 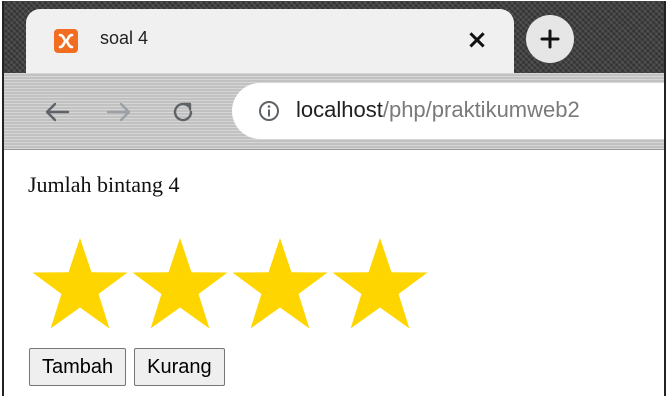 I want to click on kurang-button: Kurang, so click(x=179, y=367).